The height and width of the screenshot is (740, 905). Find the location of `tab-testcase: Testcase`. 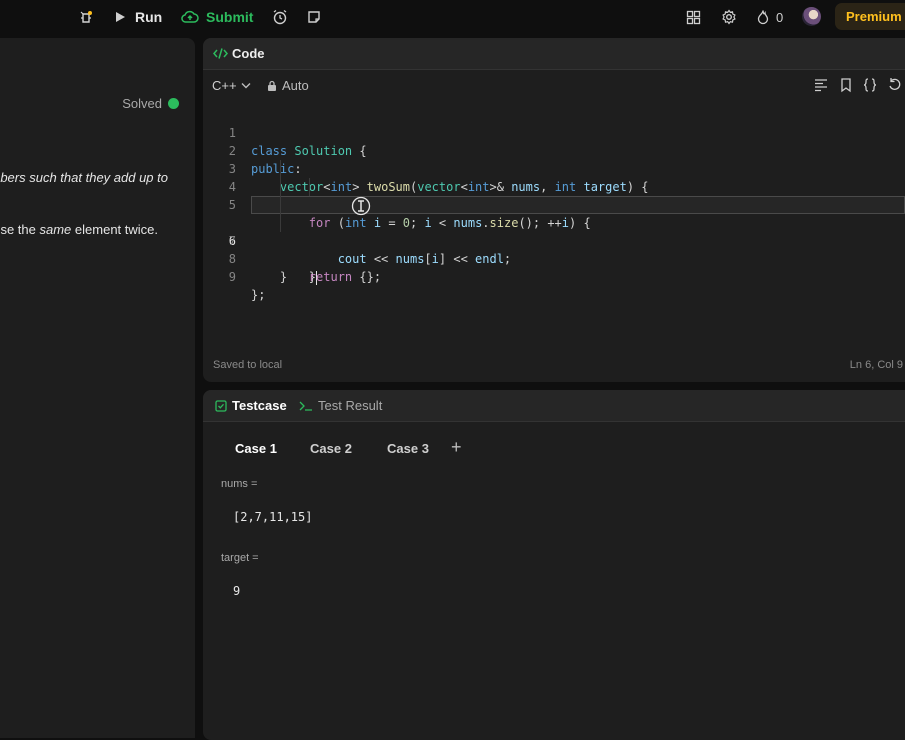

tab-testcase: Testcase is located at coordinates (251, 405).